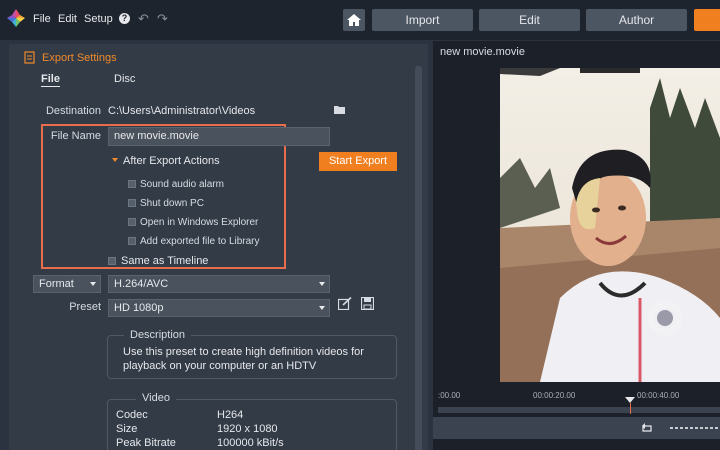  Describe the element at coordinates (199, 222) in the screenshot. I see `checkbox-label: Open in Windows Explorer` at that location.